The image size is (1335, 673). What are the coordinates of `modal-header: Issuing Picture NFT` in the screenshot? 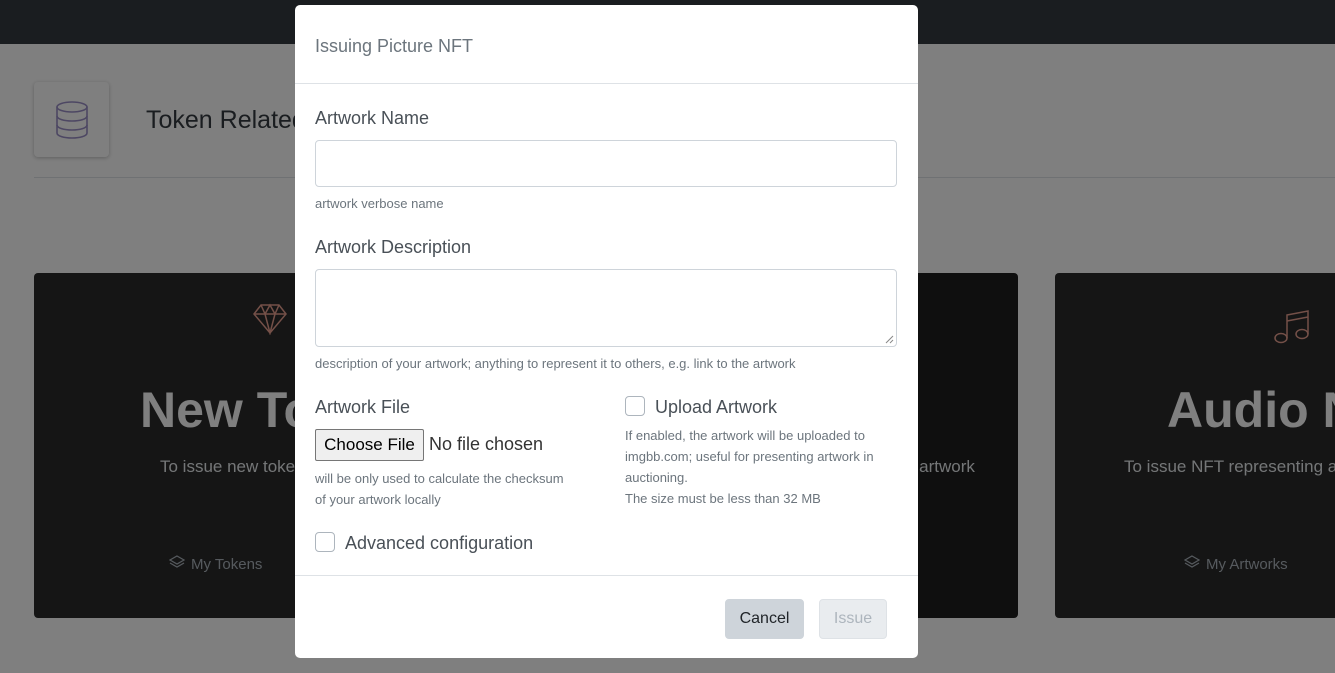 It's located at (606, 44).